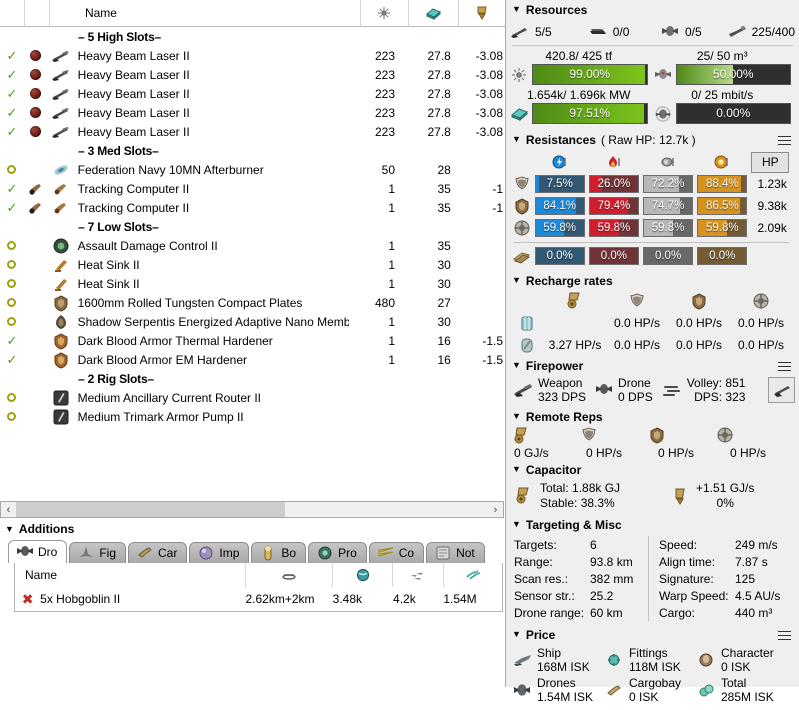 This screenshot has height=710, width=799. I want to click on remove-x-icon: ✖, so click(27, 599).